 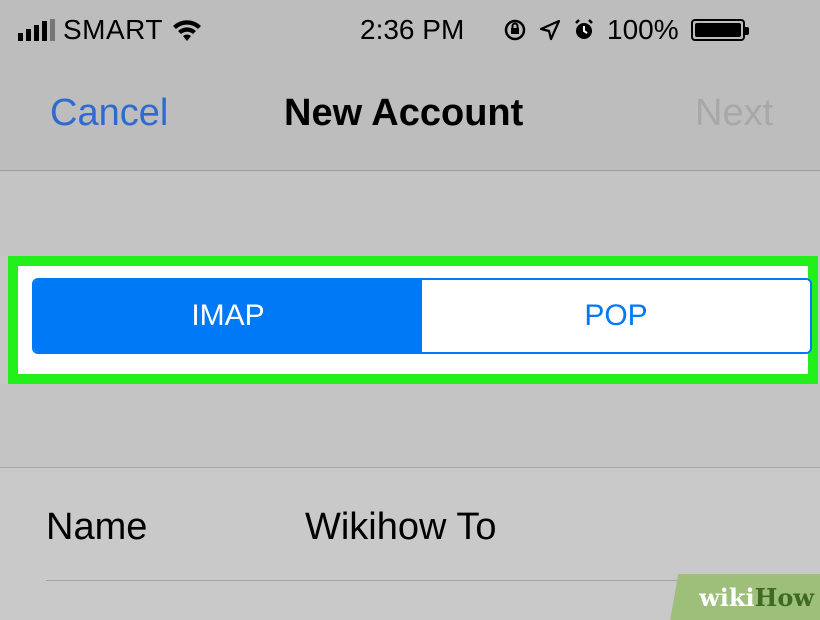 I want to click on account-type-segmented-control: IMAP POP, so click(x=422, y=316).